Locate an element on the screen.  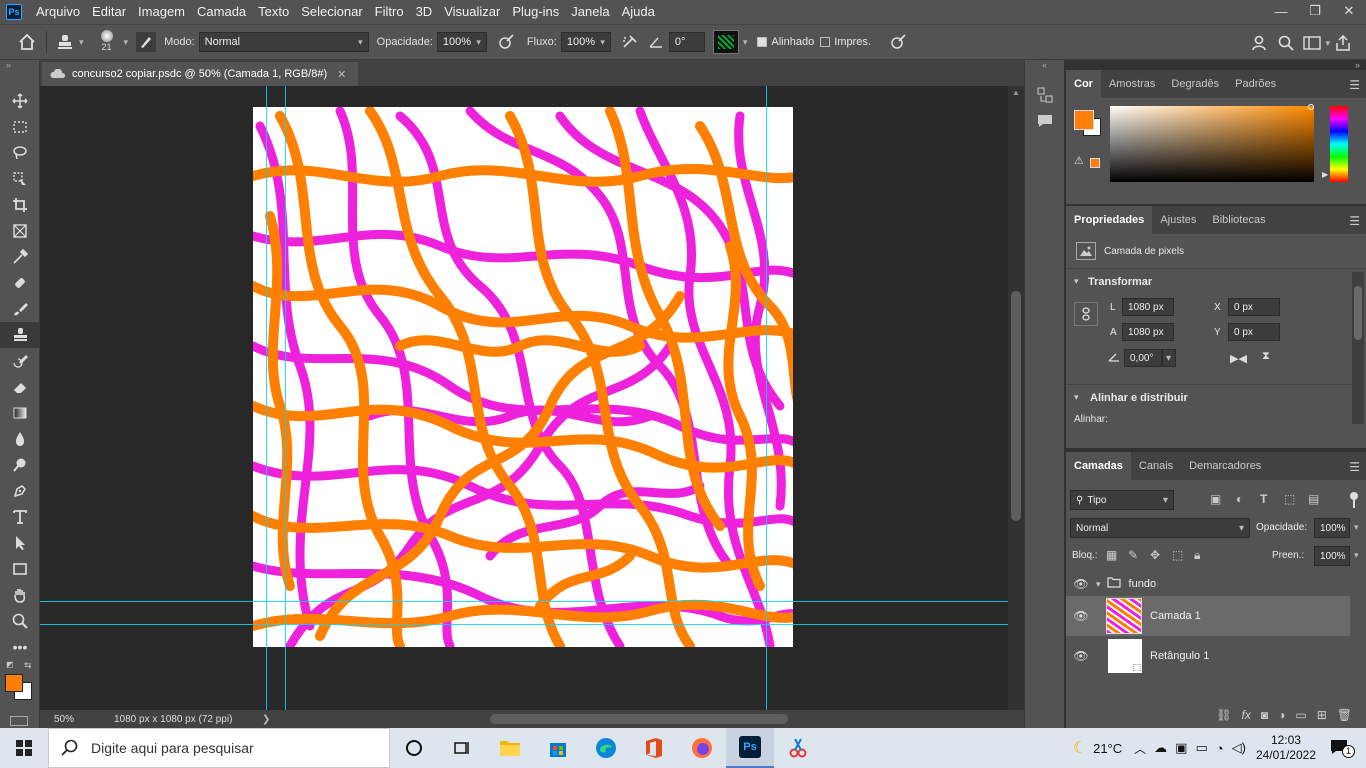
lock-transparency-icon: ▦ is located at coordinates (1111, 555).